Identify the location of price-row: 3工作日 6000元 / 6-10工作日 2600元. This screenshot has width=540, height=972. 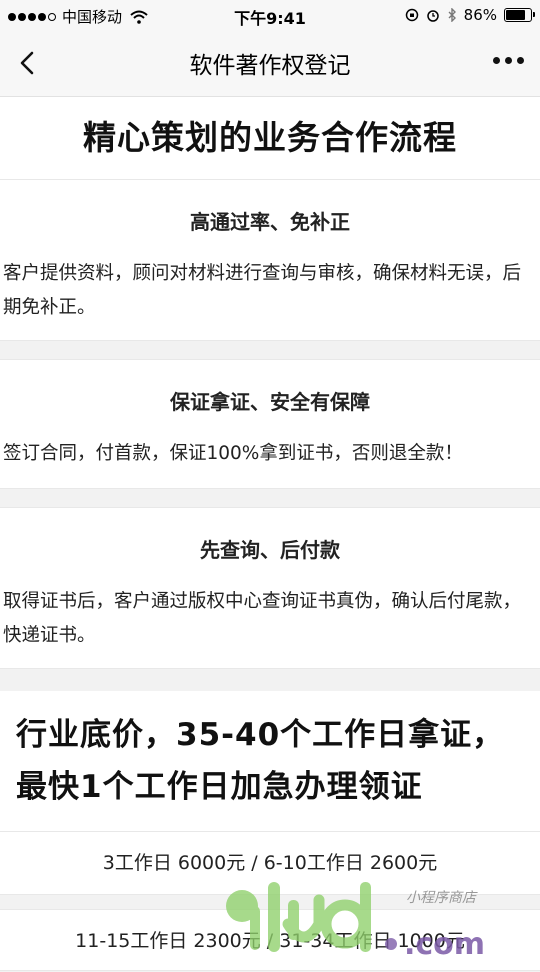
(270, 863).